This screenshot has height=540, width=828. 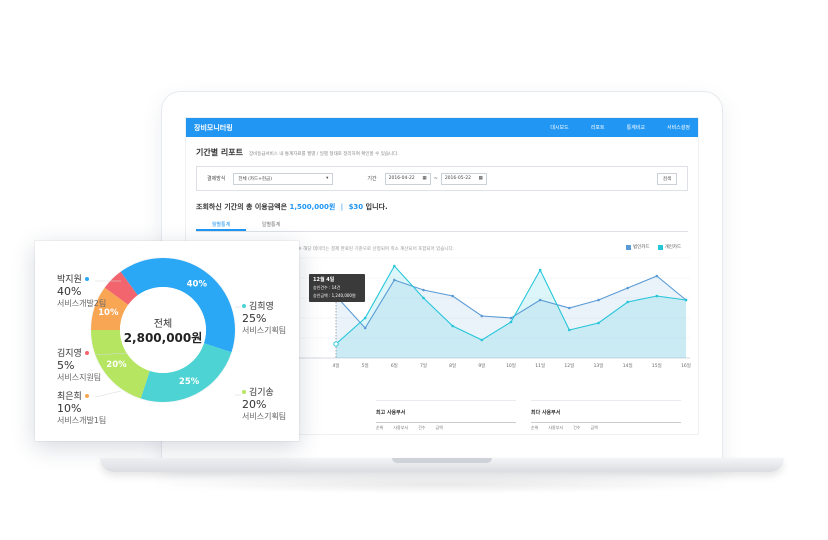 What do you see at coordinates (242, 207) in the screenshot?
I see `summary-prefix: 조회하신 기간의 총 이용금액은` at bounding box center [242, 207].